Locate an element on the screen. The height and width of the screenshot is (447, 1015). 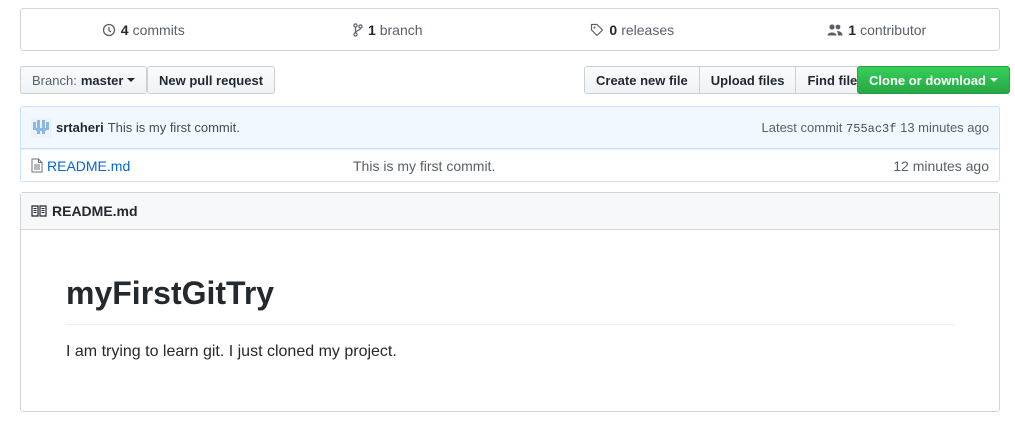
readme-heading: myFirstGitTry is located at coordinates (510, 300).